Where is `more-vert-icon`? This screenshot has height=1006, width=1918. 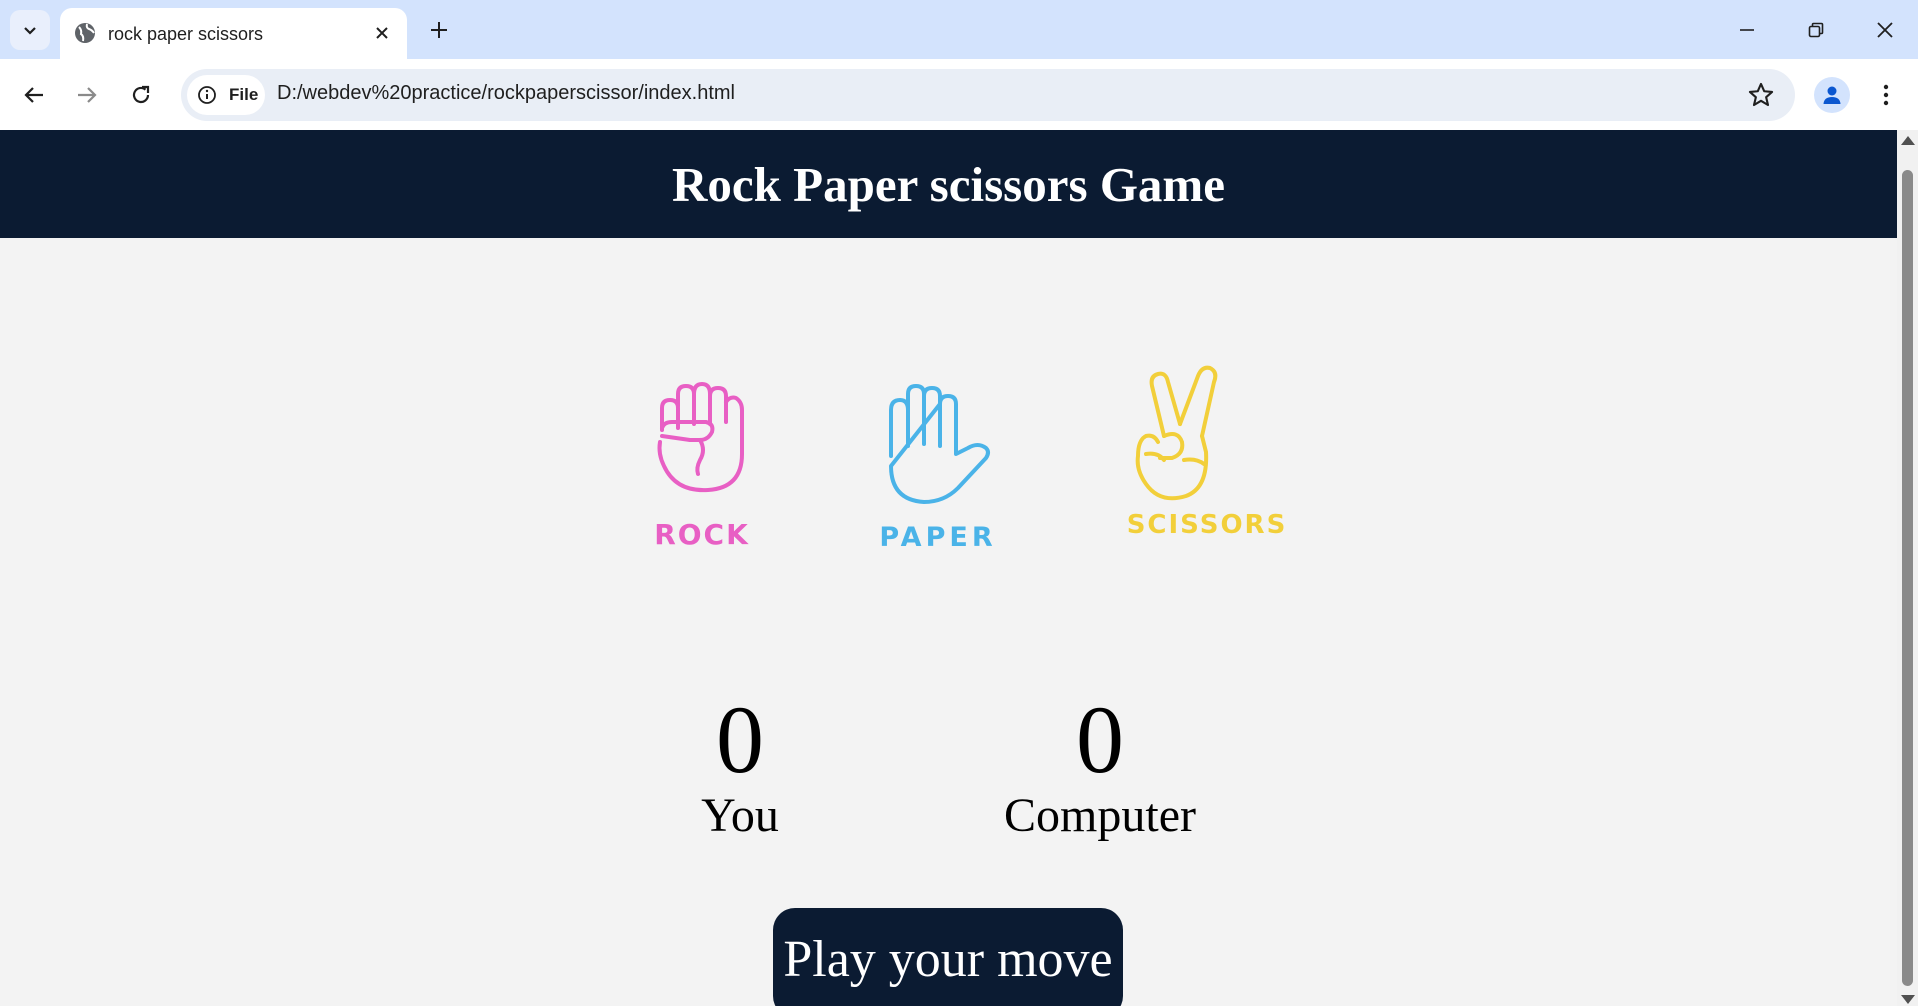 more-vert-icon is located at coordinates (1886, 95).